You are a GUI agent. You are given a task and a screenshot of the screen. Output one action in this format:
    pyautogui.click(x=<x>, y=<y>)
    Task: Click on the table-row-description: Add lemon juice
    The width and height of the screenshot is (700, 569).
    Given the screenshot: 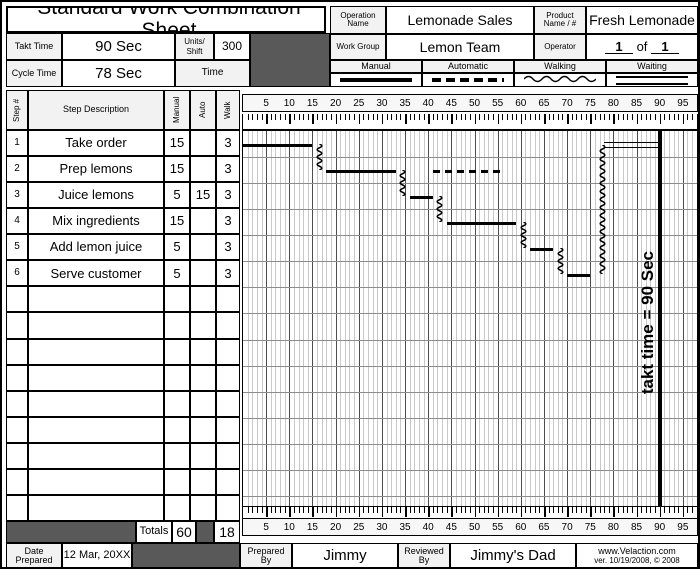 What is the action you would take?
    pyautogui.click(x=96, y=247)
    